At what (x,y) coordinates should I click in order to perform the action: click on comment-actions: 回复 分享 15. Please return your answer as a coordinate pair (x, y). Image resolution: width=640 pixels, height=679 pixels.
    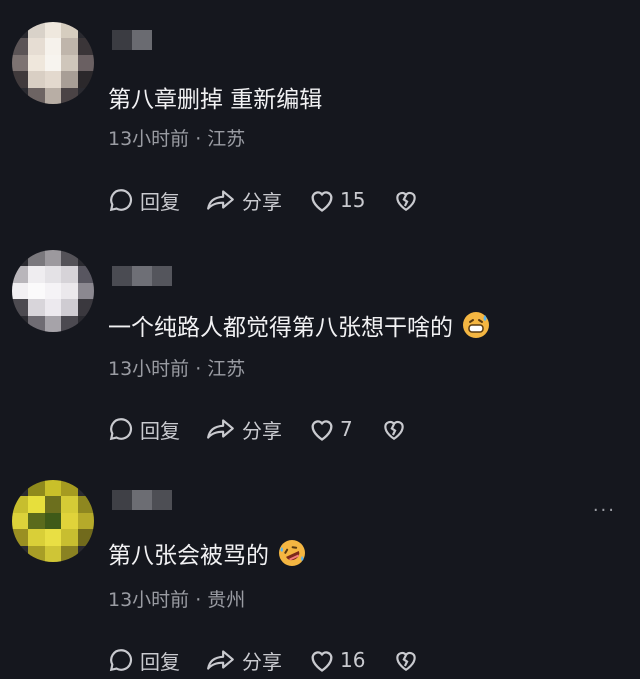
    Looking at the image, I should click on (263, 200).